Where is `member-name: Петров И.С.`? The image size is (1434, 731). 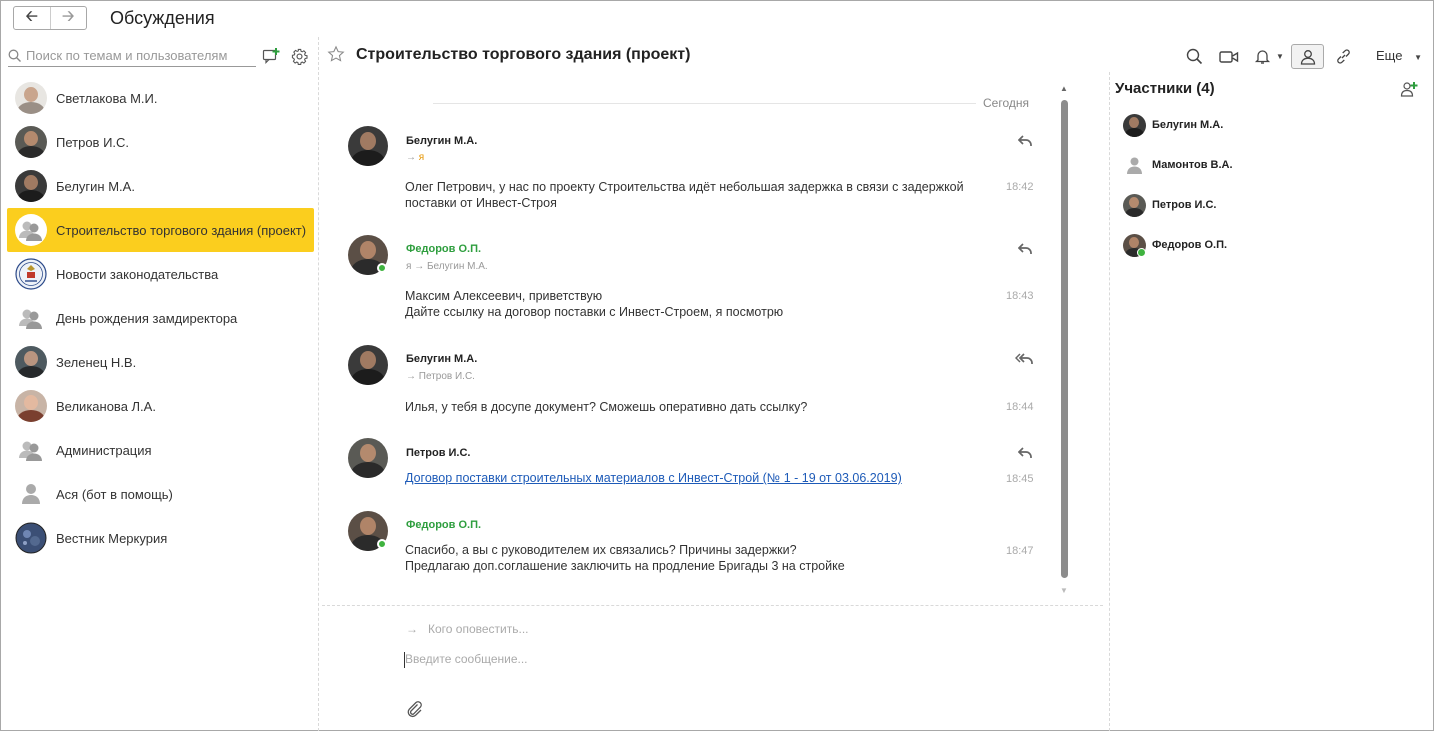 member-name: Петров И.С. is located at coordinates (1184, 205).